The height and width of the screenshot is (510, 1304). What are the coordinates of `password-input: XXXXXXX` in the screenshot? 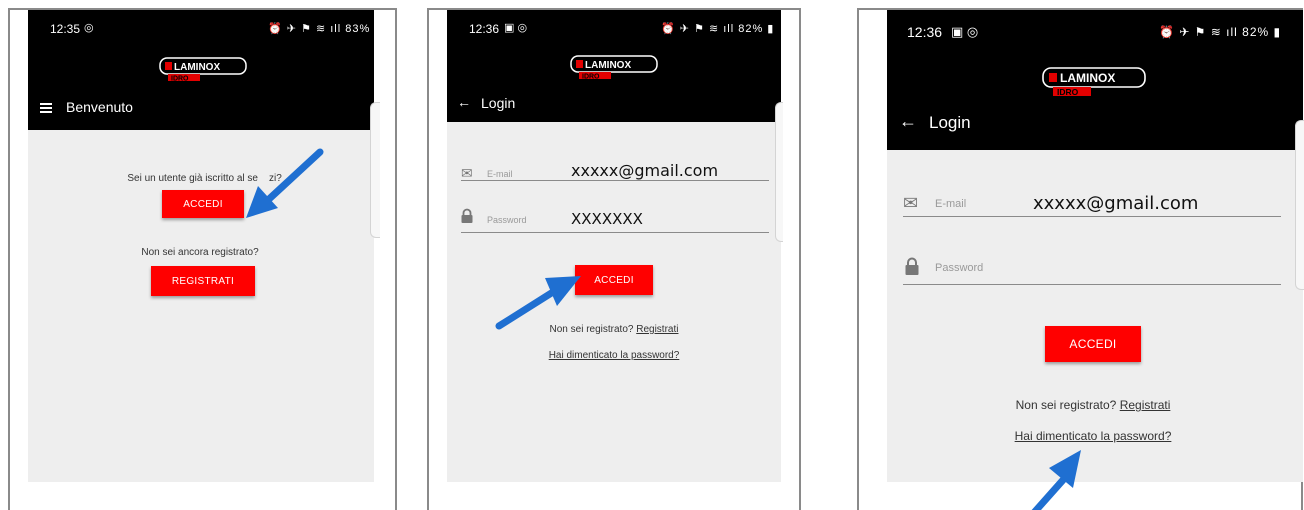 It's located at (607, 219).